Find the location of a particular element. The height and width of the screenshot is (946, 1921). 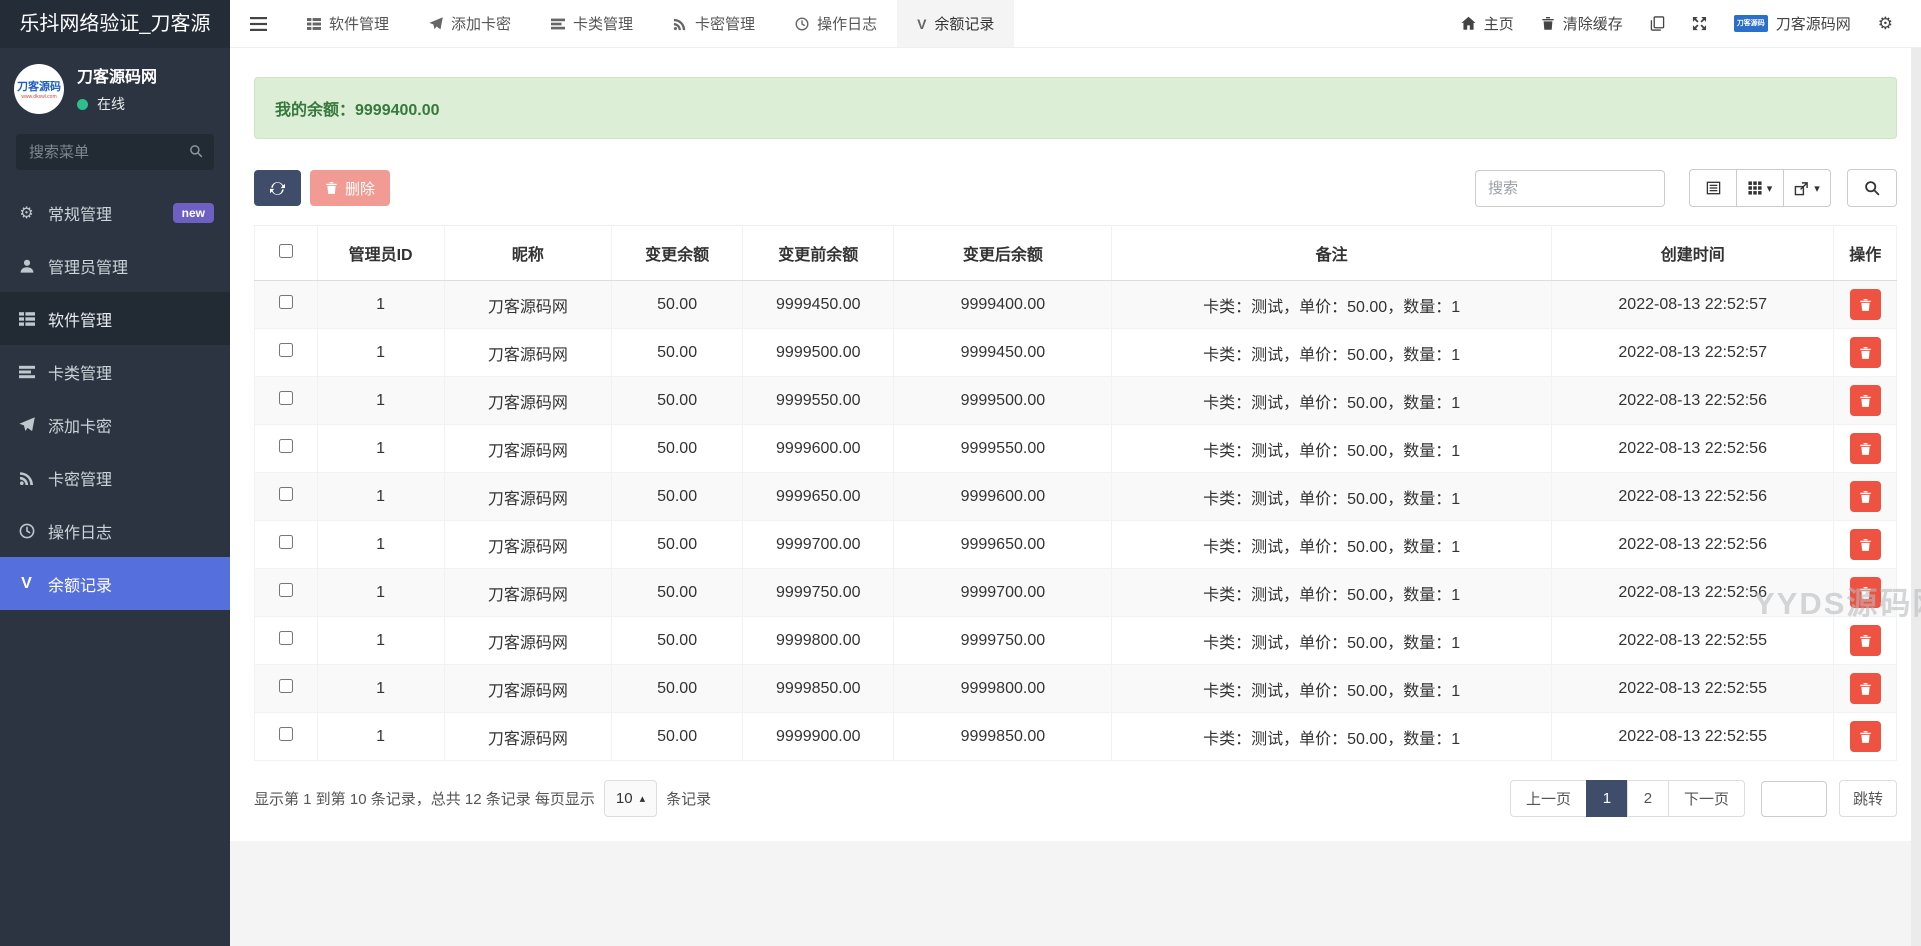

sidebar-item-card-types: 卡类管理 is located at coordinates (115, 371).